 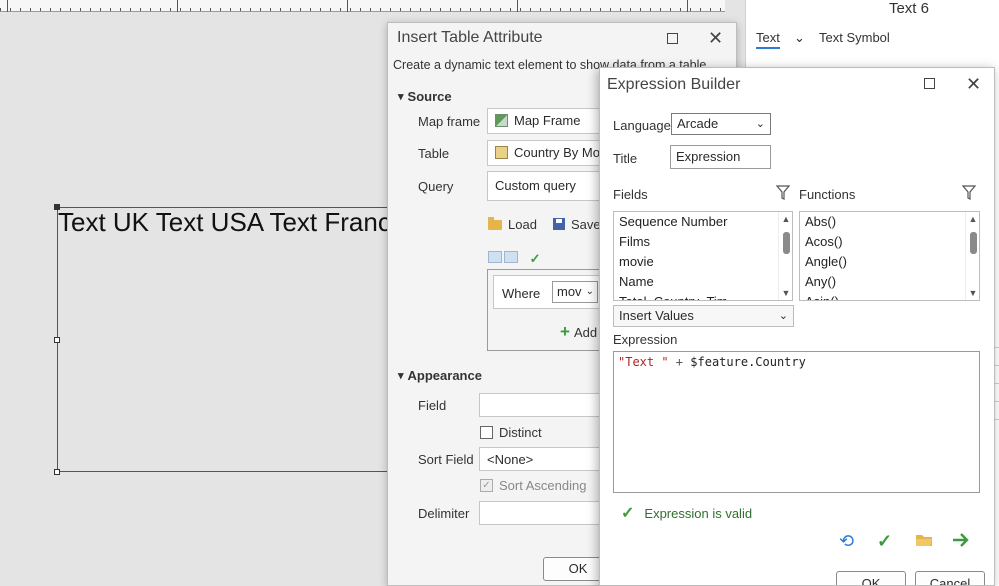 I want to click on cancel-button: Cancel, so click(x=950, y=578).